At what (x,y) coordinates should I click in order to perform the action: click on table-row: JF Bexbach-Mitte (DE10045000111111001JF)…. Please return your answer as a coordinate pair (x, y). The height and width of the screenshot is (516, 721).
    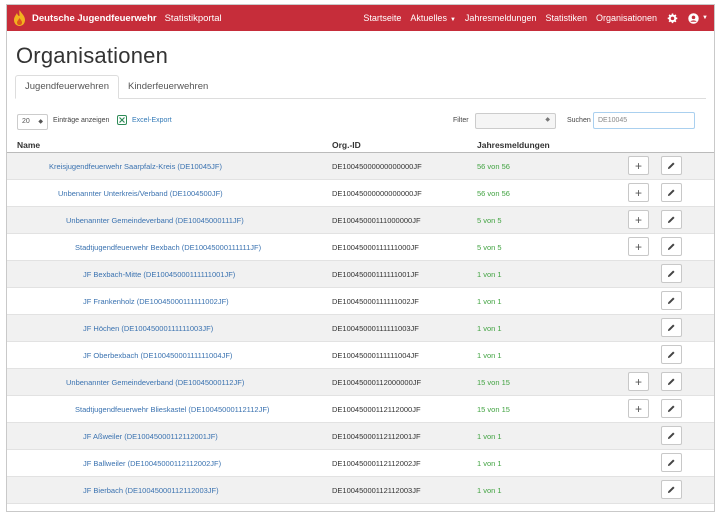
    Looking at the image, I should click on (360, 274).